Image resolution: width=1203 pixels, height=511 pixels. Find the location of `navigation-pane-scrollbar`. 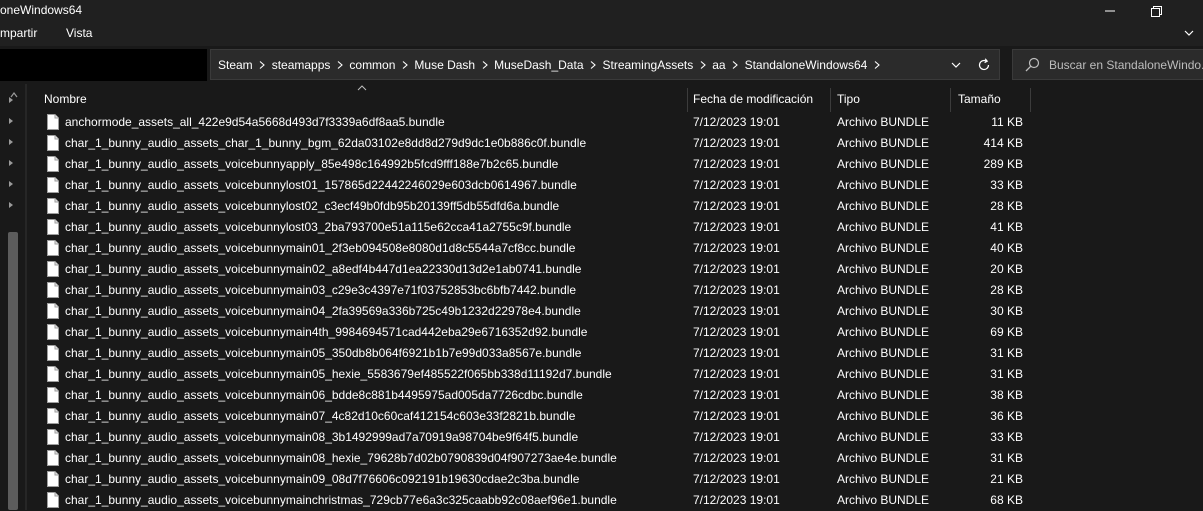

navigation-pane-scrollbar is located at coordinates (13, 371).